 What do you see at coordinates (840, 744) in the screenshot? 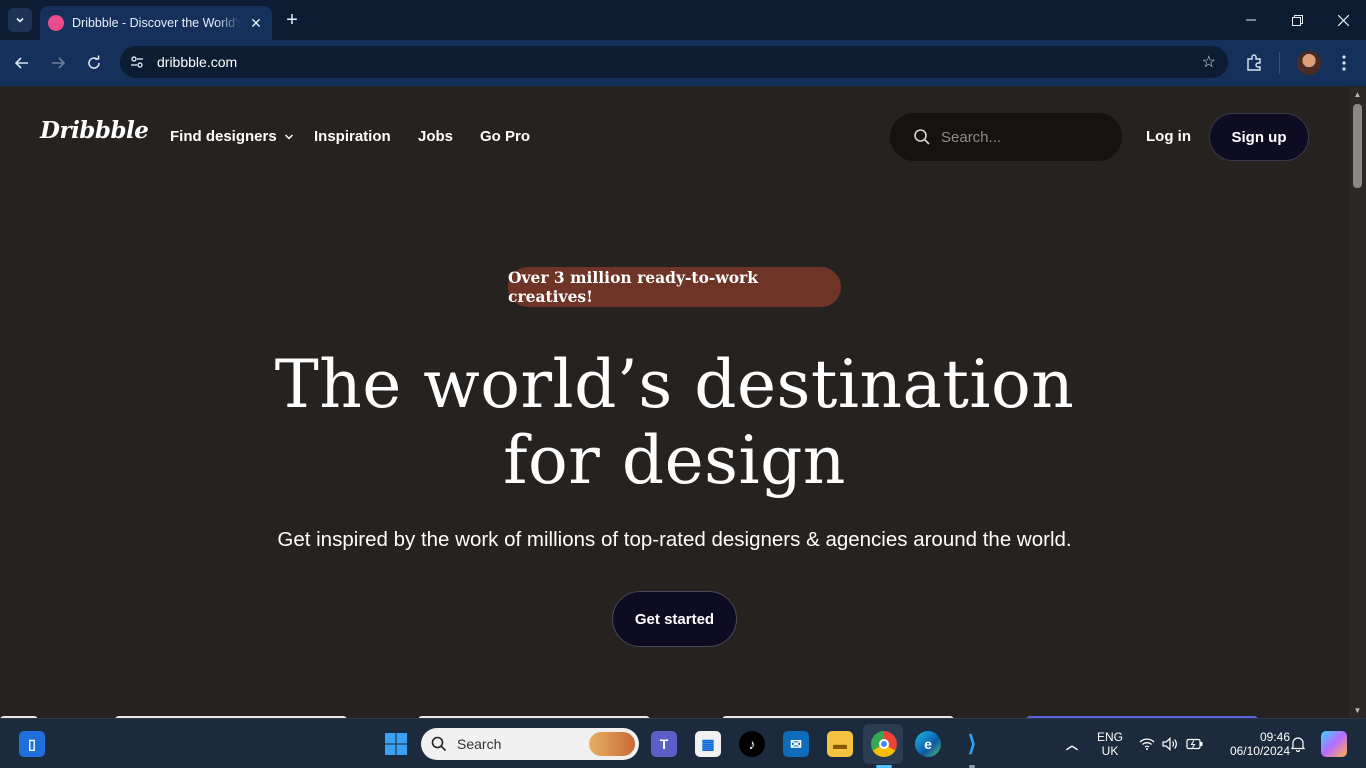
I see `file-explorer-icon: ▬` at bounding box center [840, 744].